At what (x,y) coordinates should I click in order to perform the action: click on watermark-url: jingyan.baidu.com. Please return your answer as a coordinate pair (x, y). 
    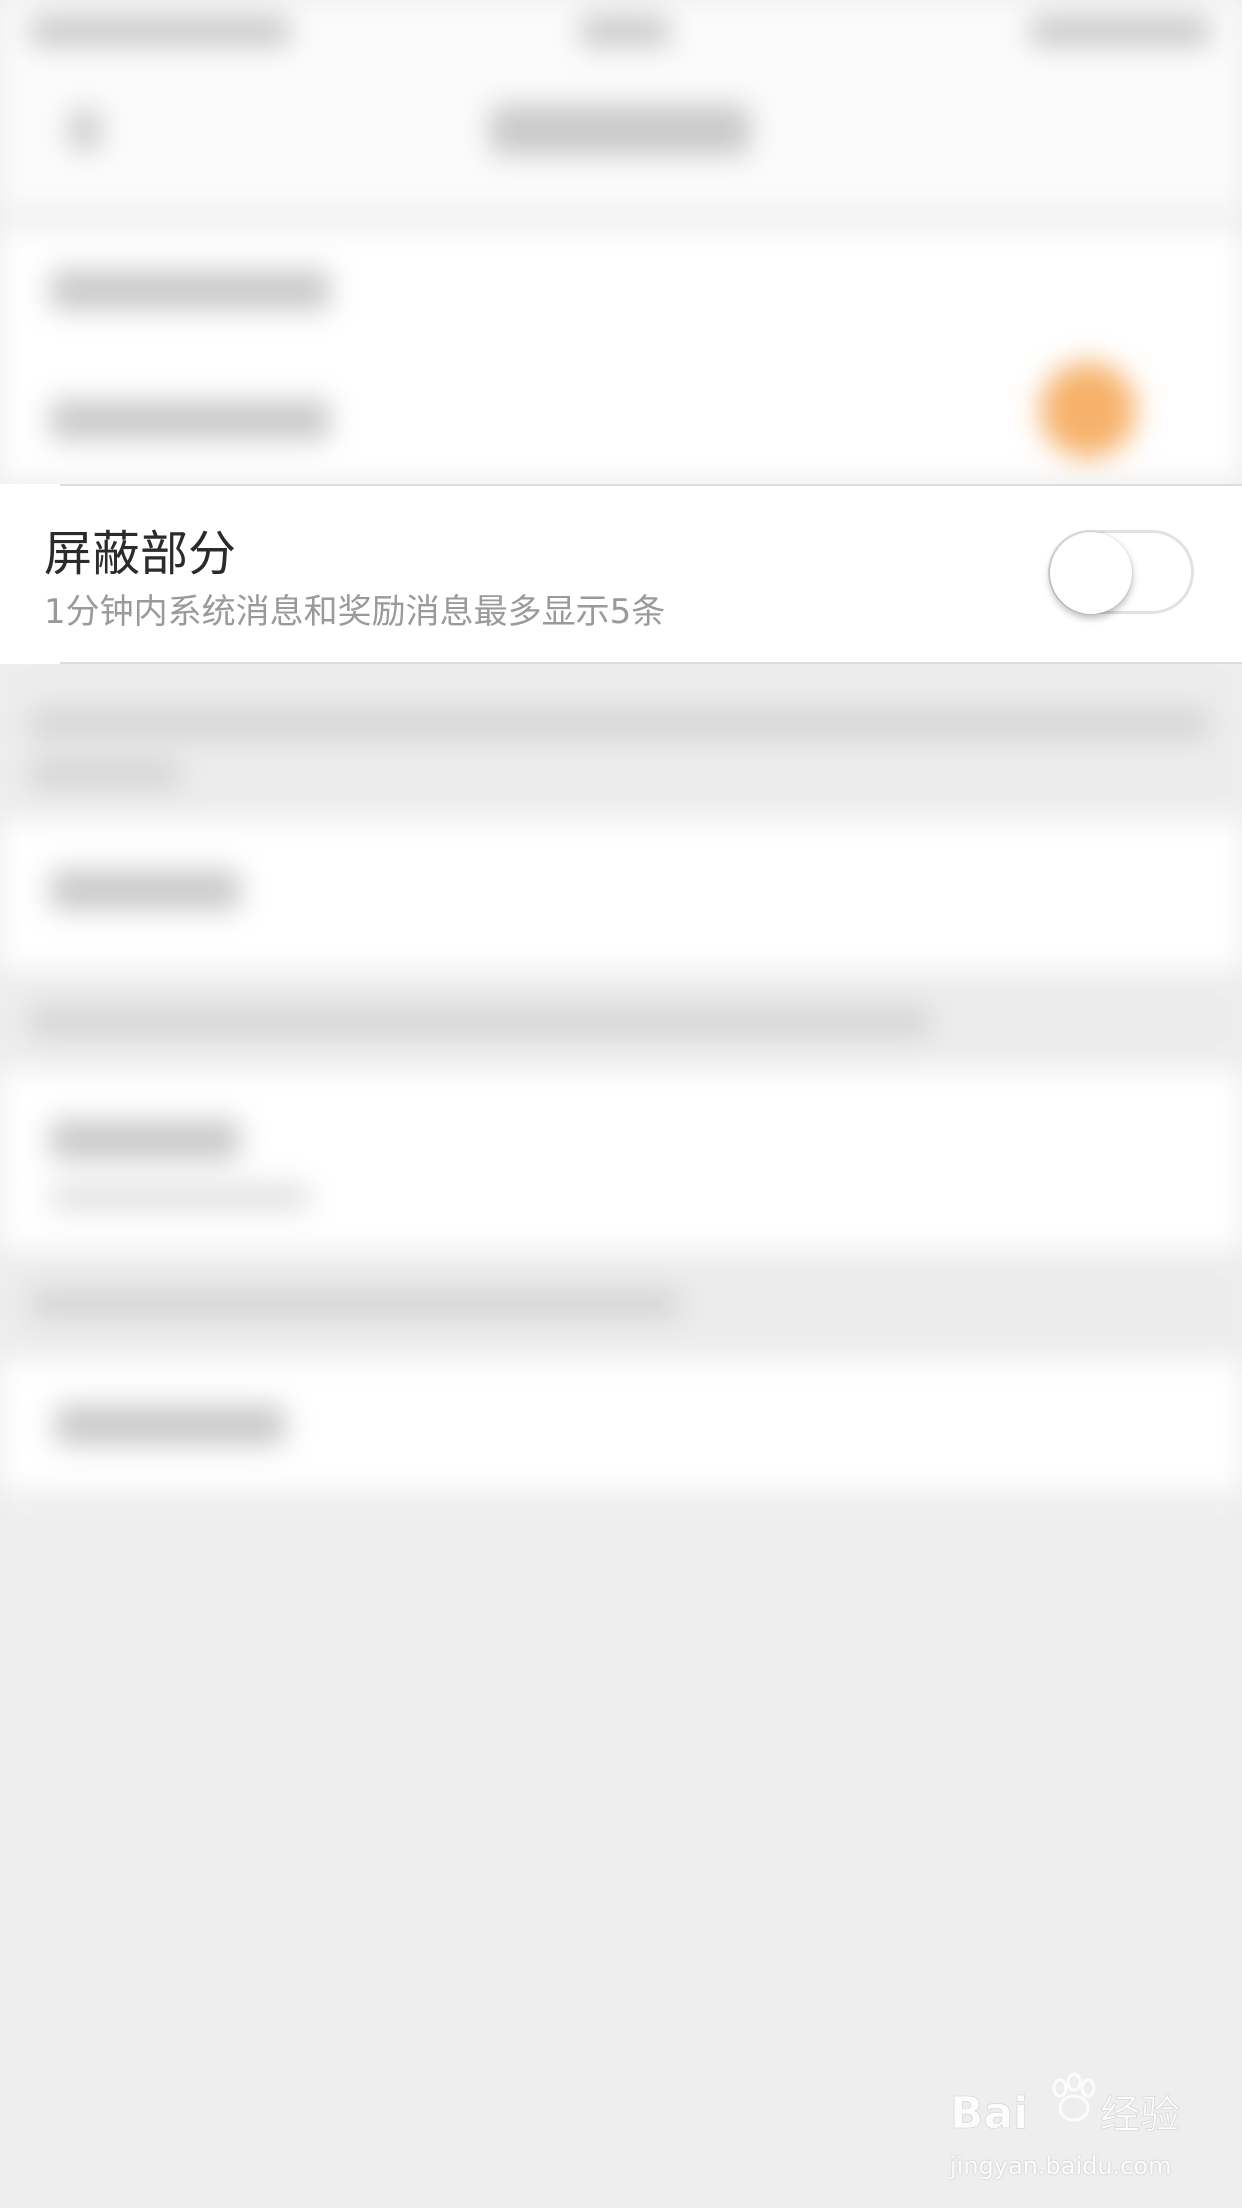
    Looking at the image, I should click on (1061, 2166).